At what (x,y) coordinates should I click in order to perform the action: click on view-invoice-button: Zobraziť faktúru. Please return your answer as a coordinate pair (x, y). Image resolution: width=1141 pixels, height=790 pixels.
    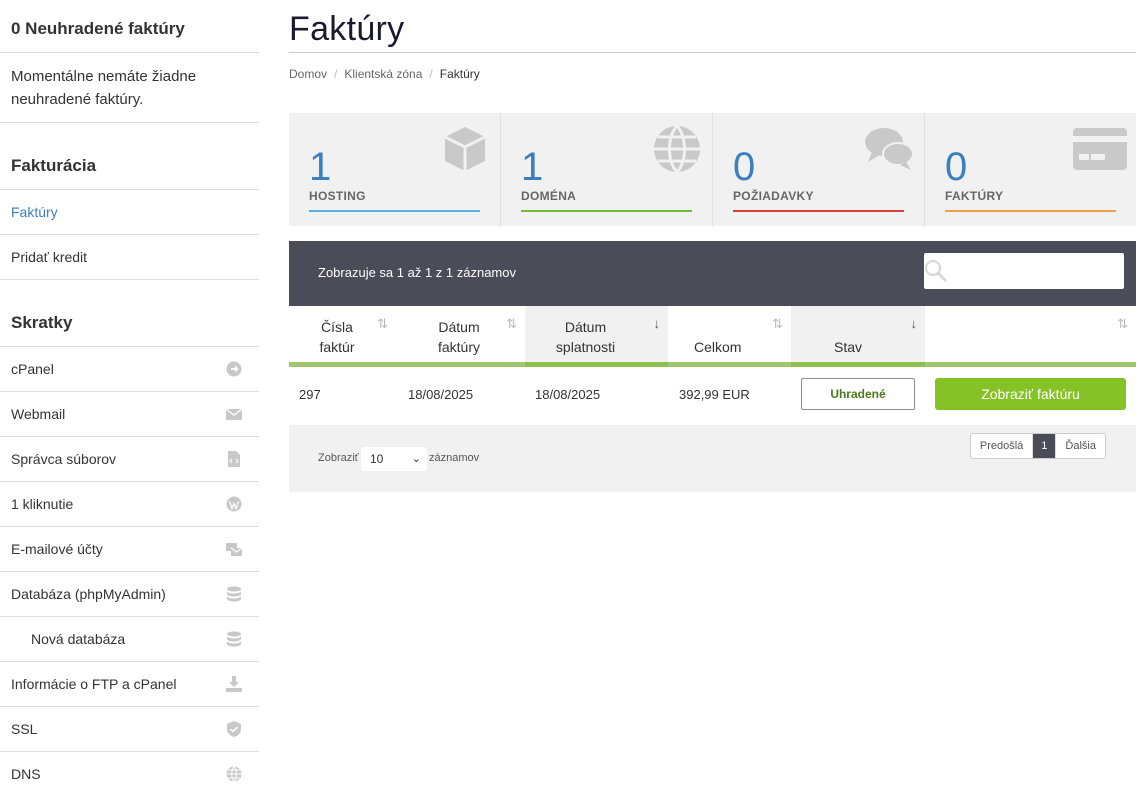
    Looking at the image, I should click on (1030, 394).